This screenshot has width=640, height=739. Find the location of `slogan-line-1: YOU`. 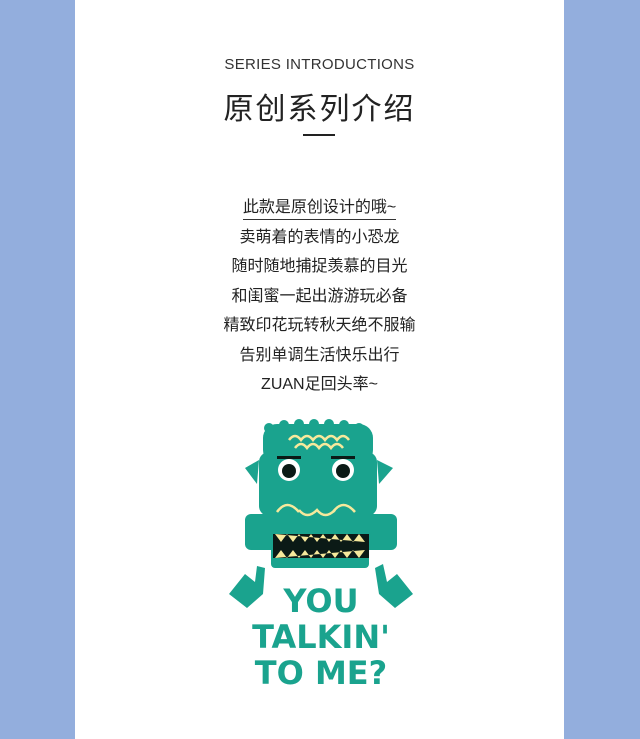

slogan-line-1: YOU is located at coordinates (320, 601).